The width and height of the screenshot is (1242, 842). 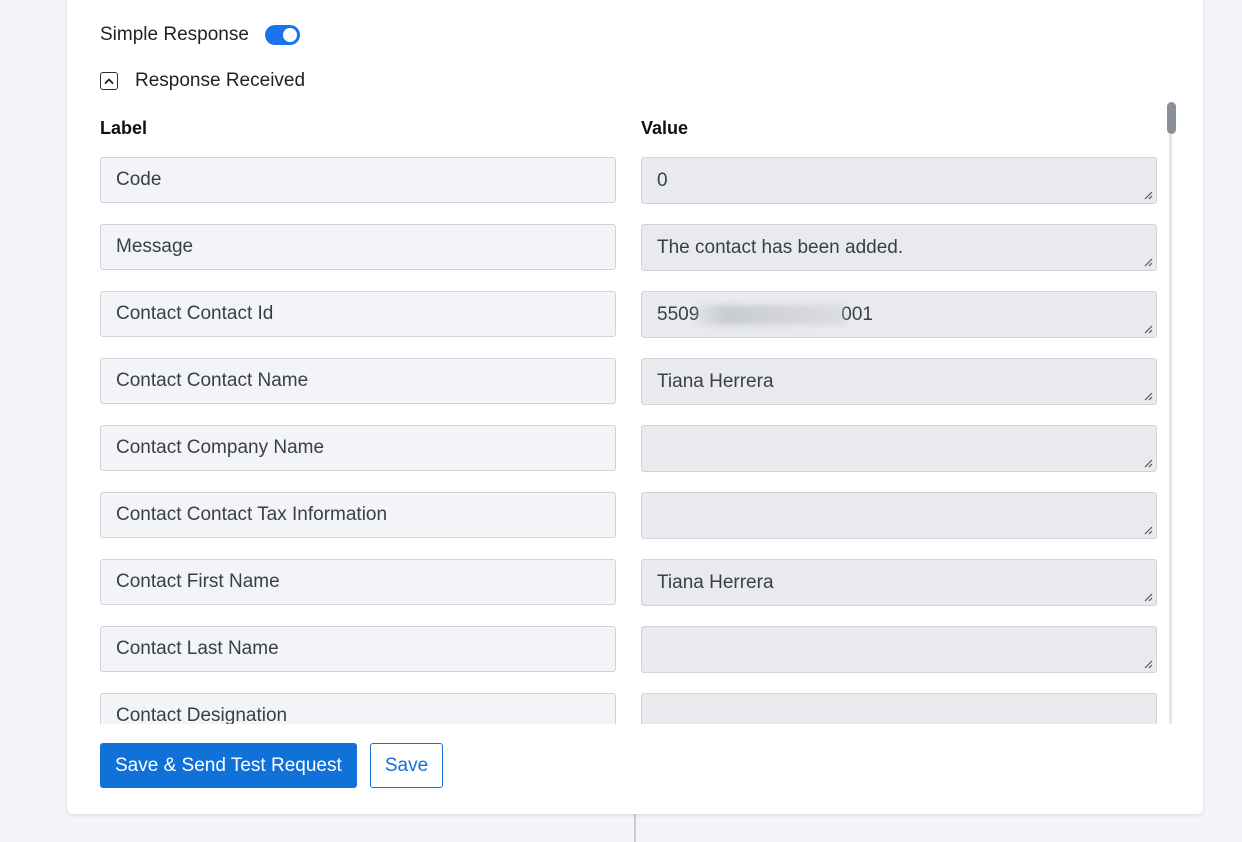 What do you see at coordinates (628, 314) in the screenshot?
I see `field-row-contact-id: Contact Contact Id 5509 001` at bounding box center [628, 314].